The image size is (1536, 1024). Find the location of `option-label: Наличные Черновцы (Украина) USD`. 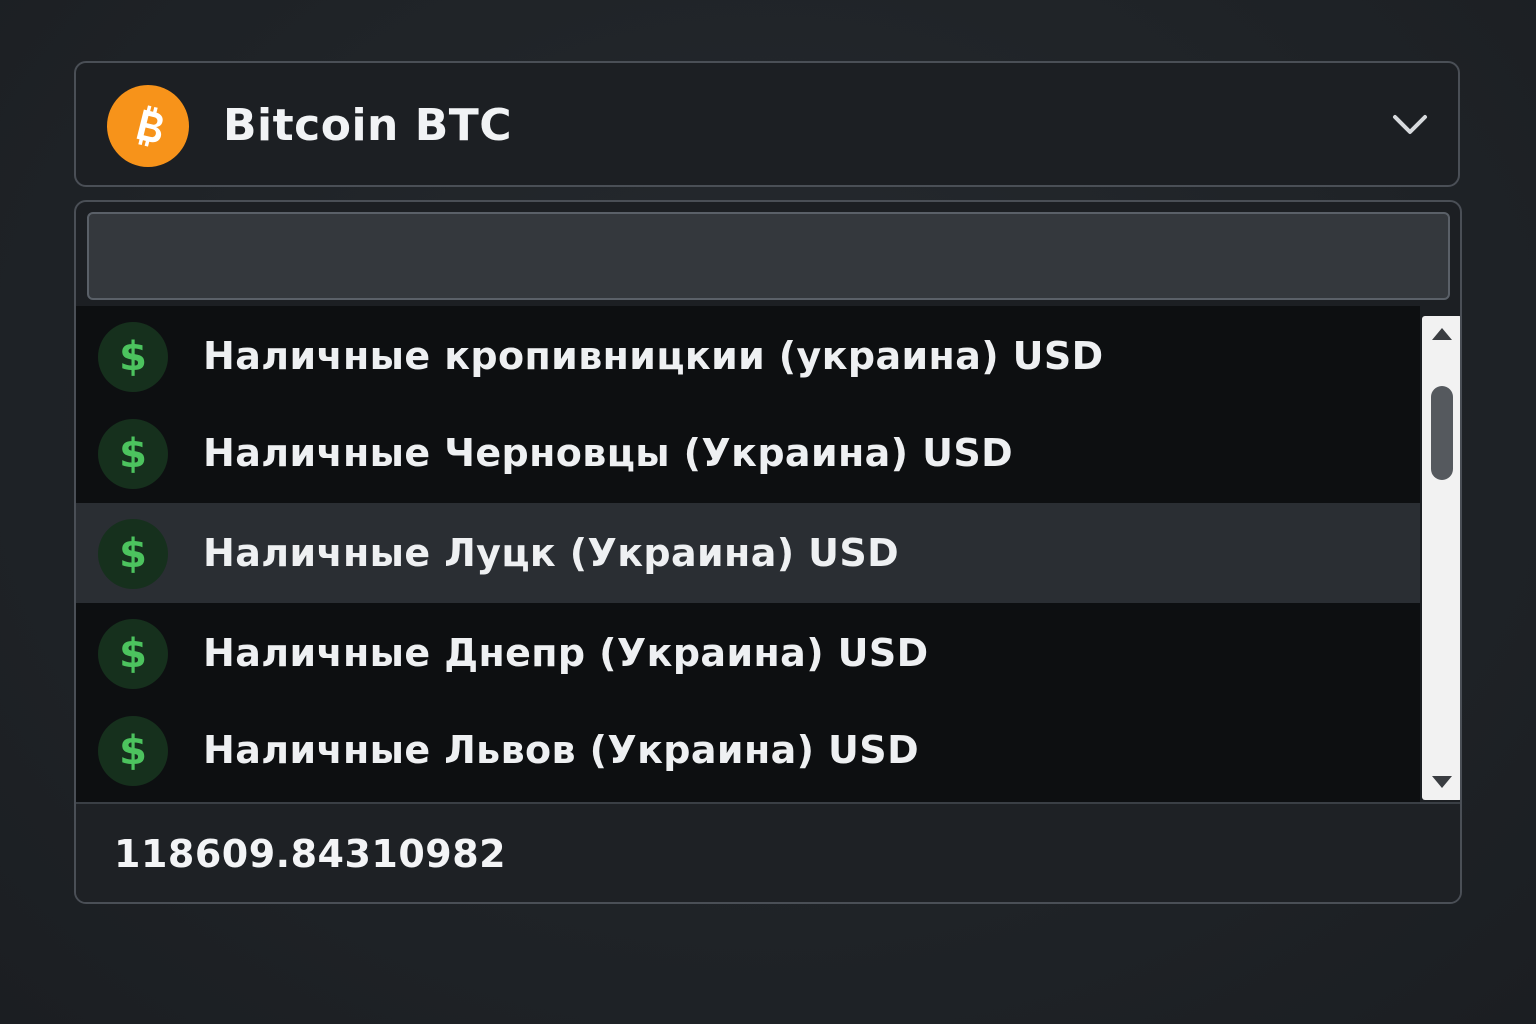

option-label: Наличные Черновцы (Украина) USD is located at coordinates (608, 453).